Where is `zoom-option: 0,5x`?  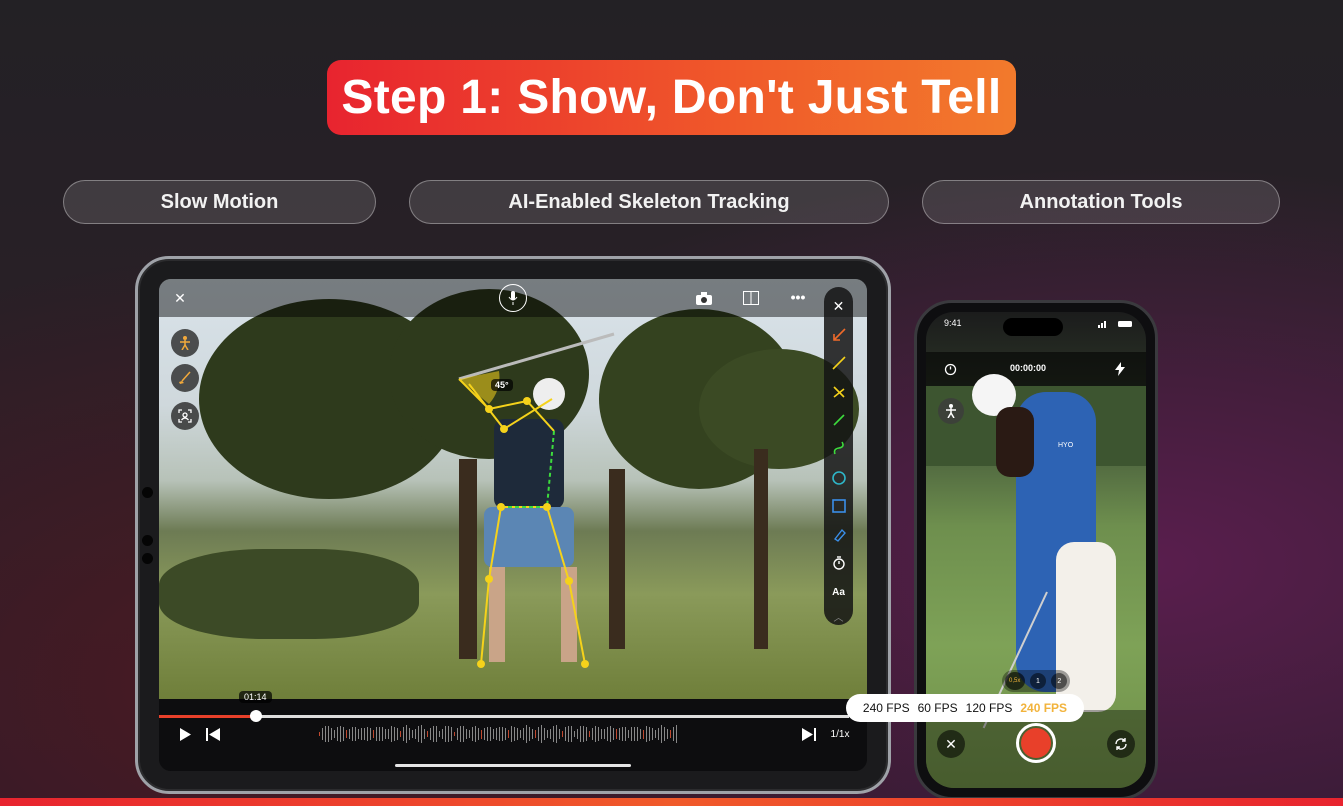 zoom-option: 0,5x is located at coordinates (1014, 681).